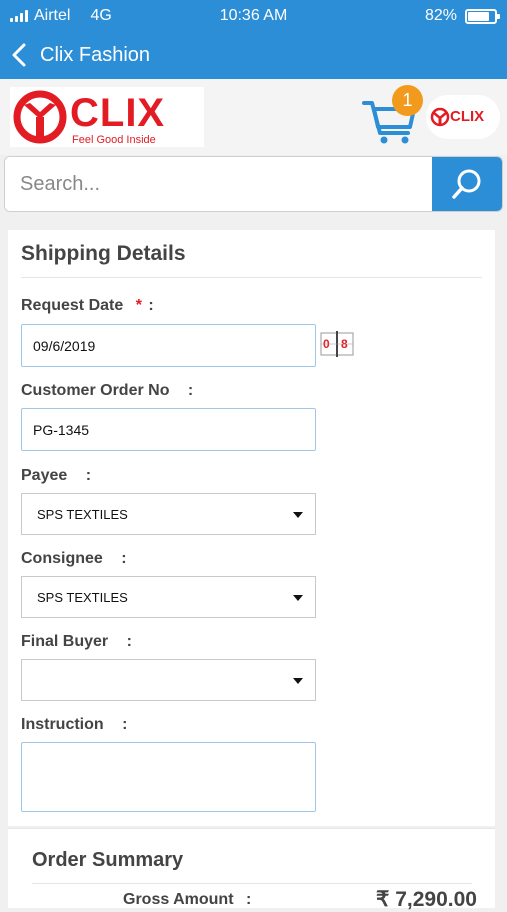 The width and height of the screenshot is (507, 912). What do you see at coordinates (62, 558) in the screenshot?
I see `consignee-label-text: Consignee` at bounding box center [62, 558].